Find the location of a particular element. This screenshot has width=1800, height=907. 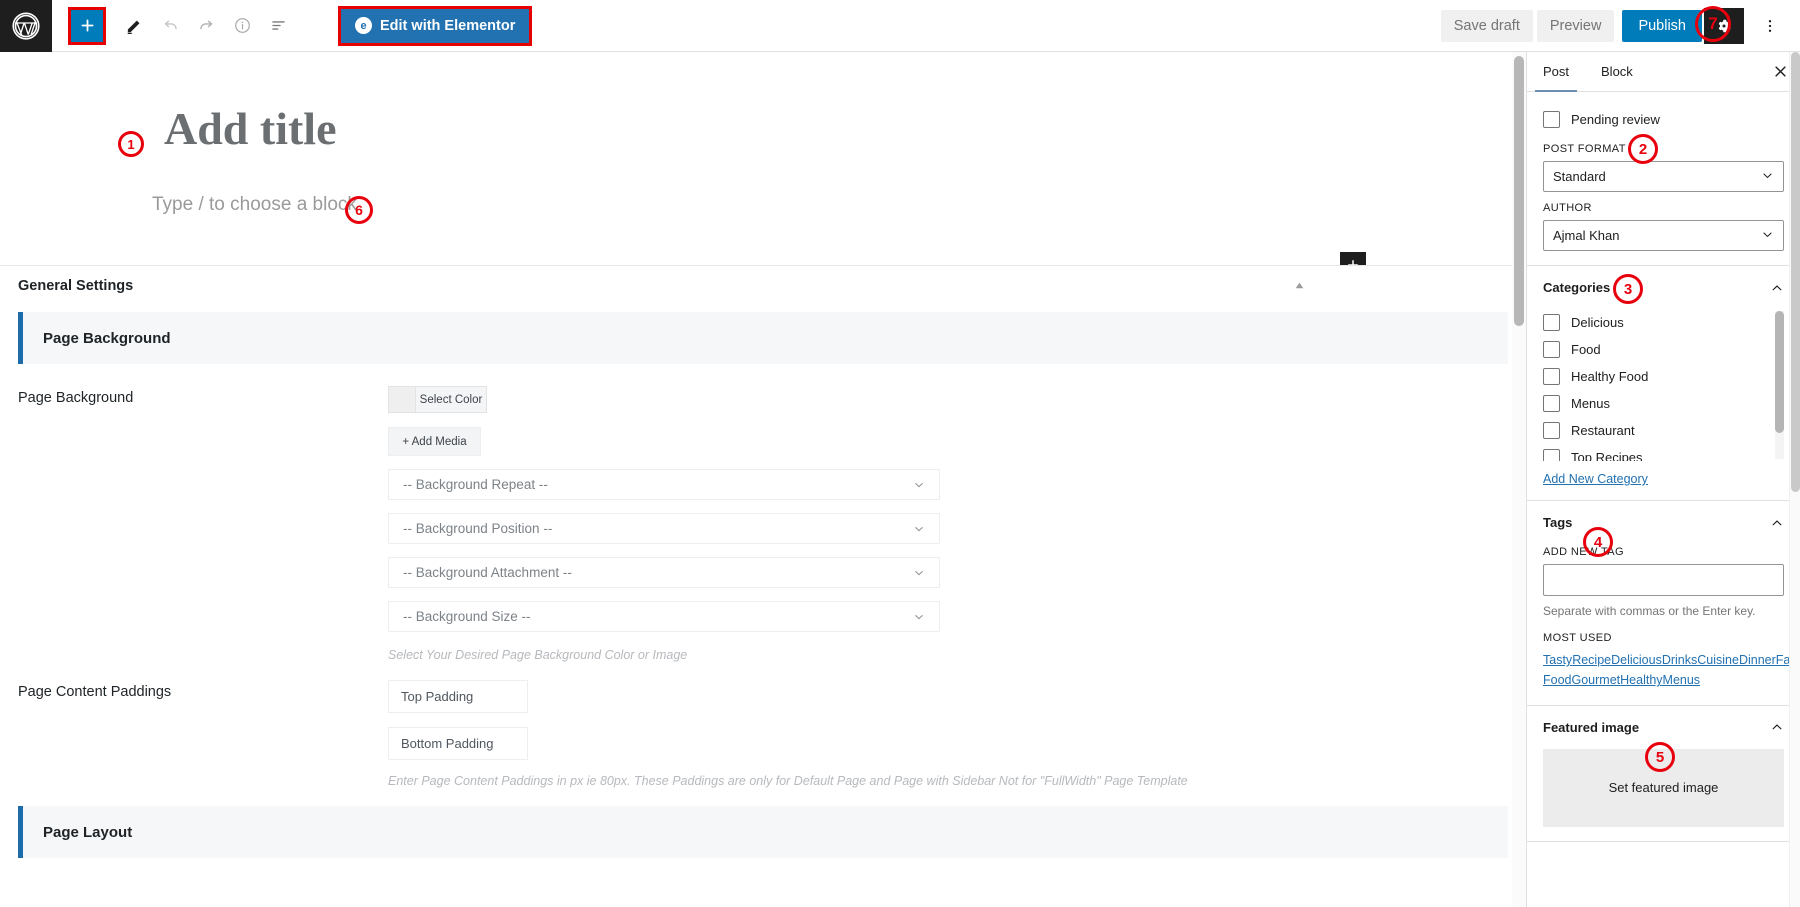

most-used-tag: Healthy is located at coordinates (1641, 680).